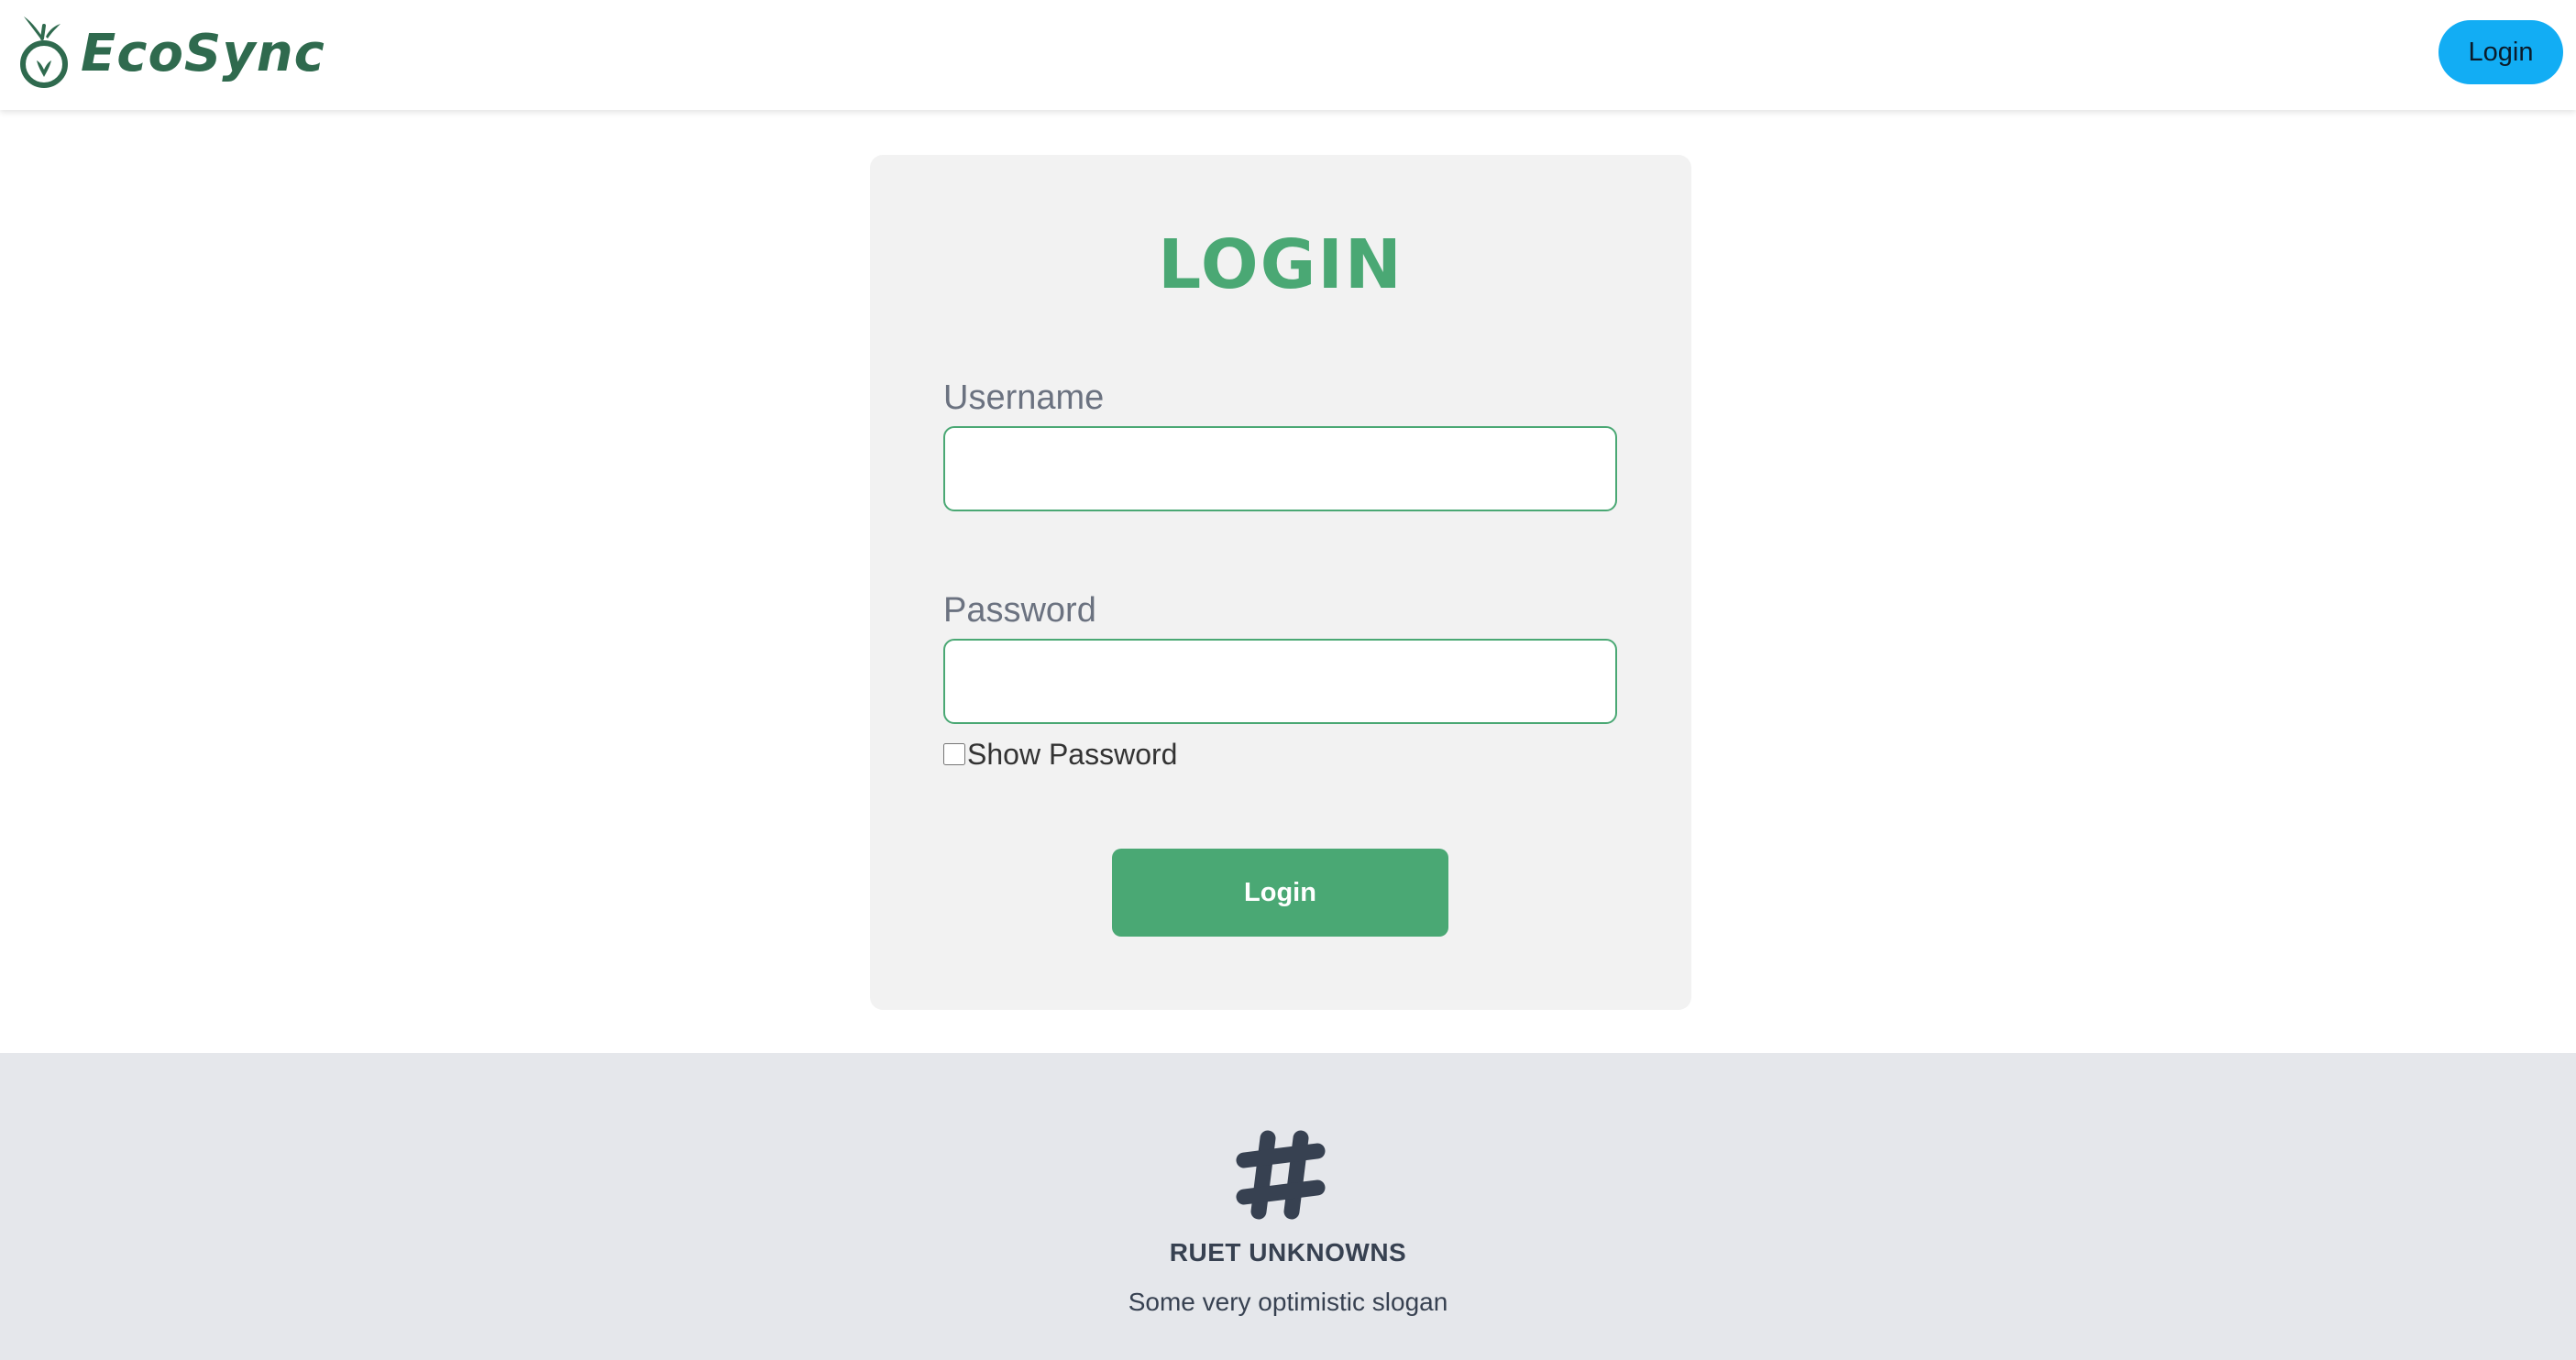  What do you see at coordinates (1280, 893) in the screenshot?
I see `login-submit-button: Login` at bounding box center [1280, 893].